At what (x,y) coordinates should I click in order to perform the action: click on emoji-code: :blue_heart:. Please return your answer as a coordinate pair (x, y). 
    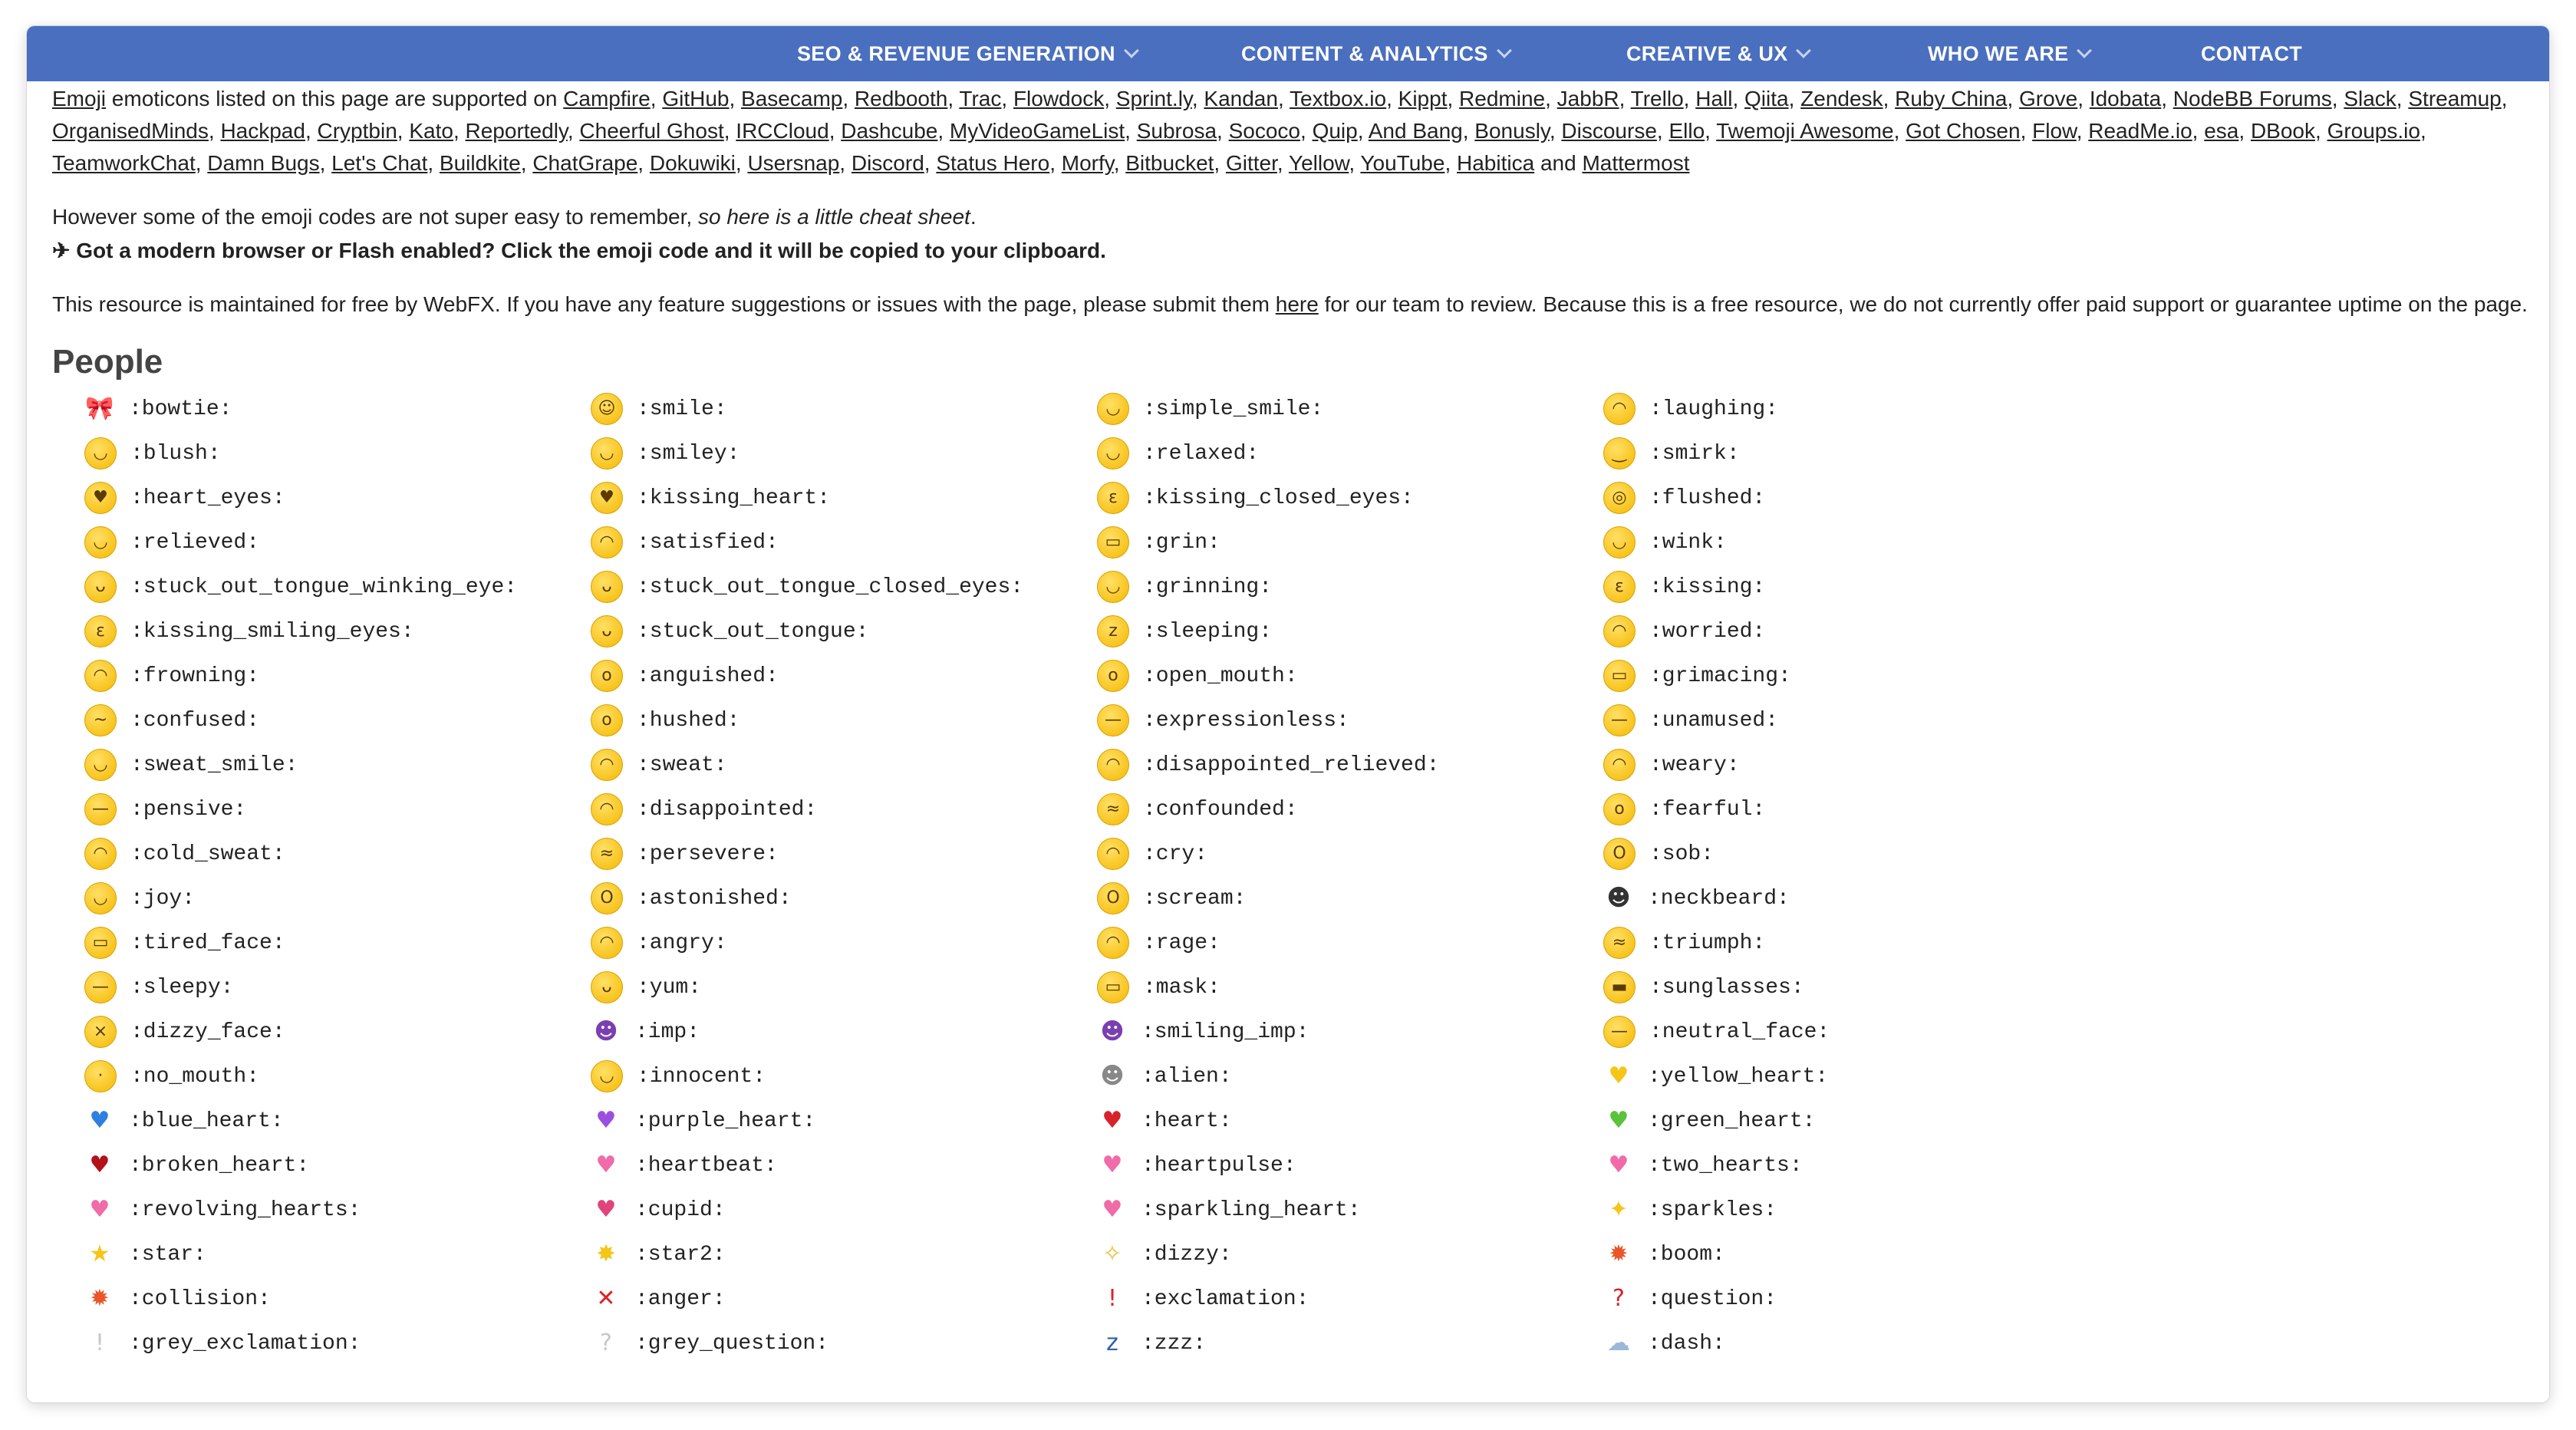
    Looking at the image, I should click on (206, 1121).